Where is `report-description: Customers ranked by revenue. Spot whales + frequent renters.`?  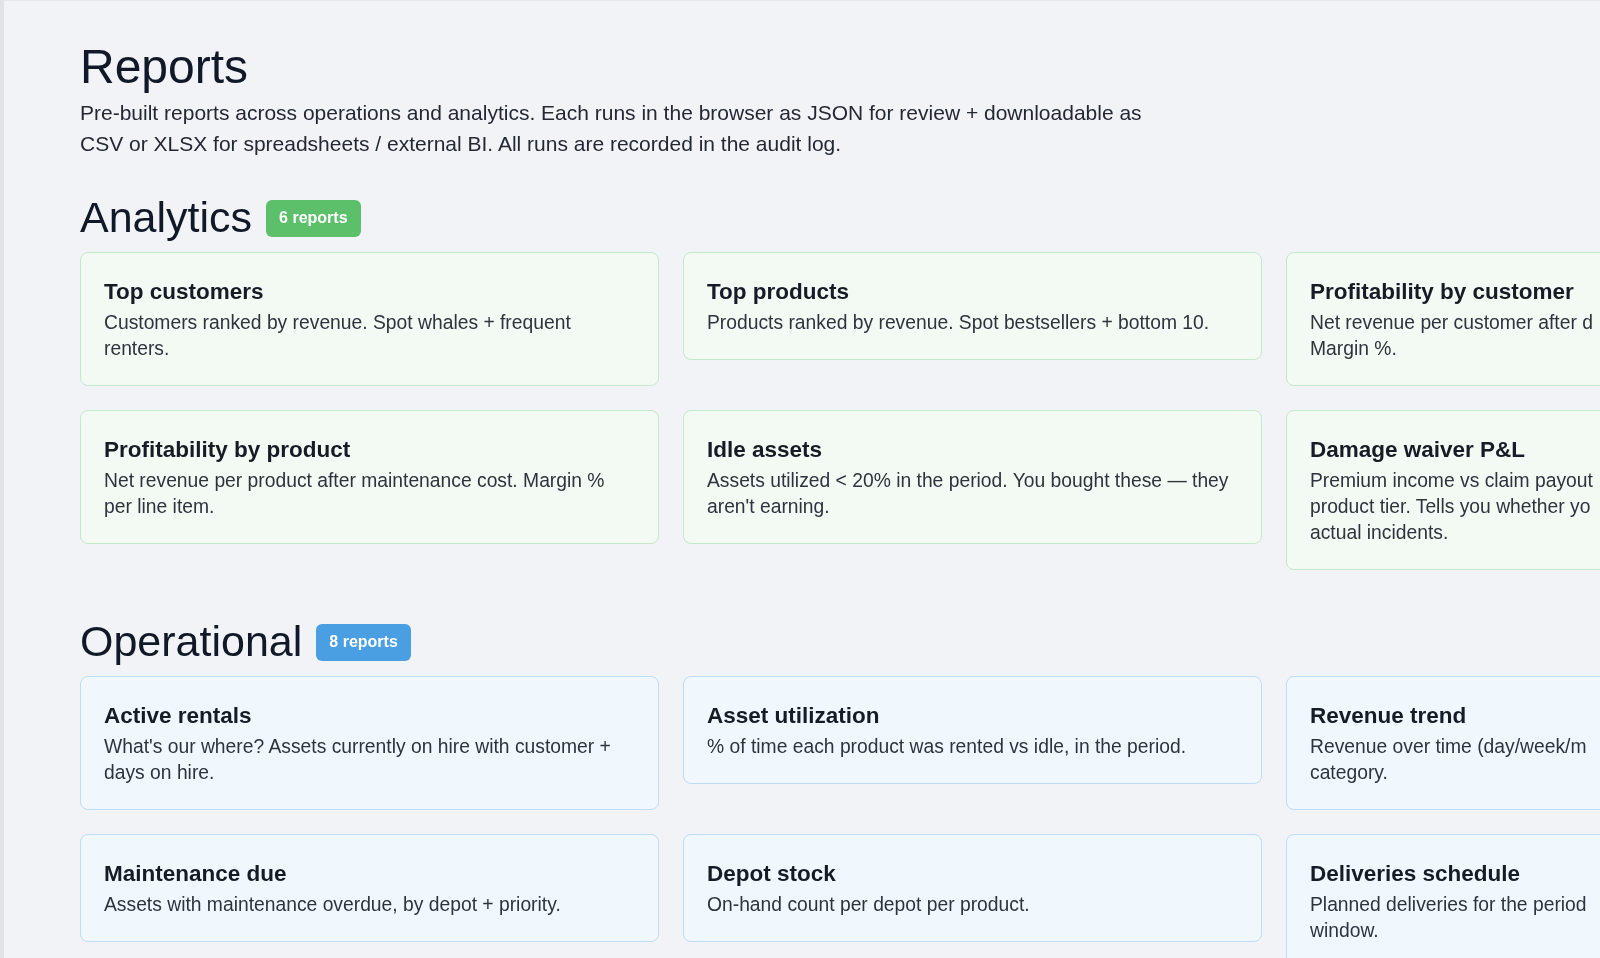
report-description: Customers ranked by revenue. Spot whales + frequent renters. is located at coordinates (338, 336).